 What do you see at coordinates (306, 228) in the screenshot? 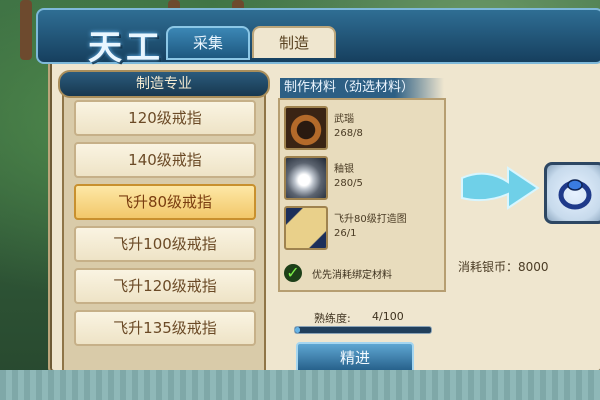
I see `scroll-icon` at bounding box center [306, 228].